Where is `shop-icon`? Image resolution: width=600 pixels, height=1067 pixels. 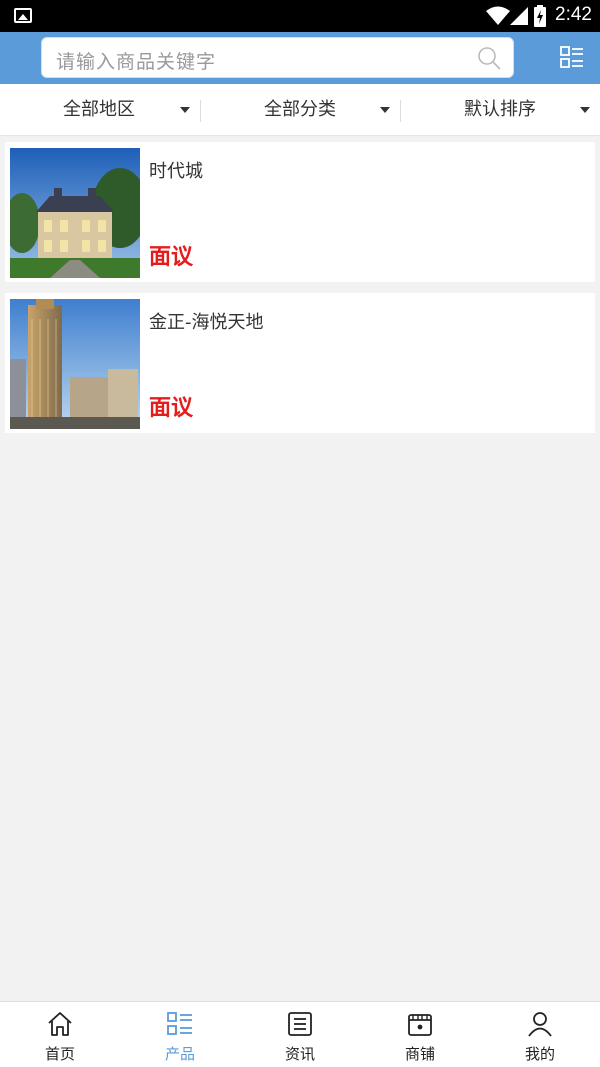 shop-icon is located at coordinates (420, 1025).